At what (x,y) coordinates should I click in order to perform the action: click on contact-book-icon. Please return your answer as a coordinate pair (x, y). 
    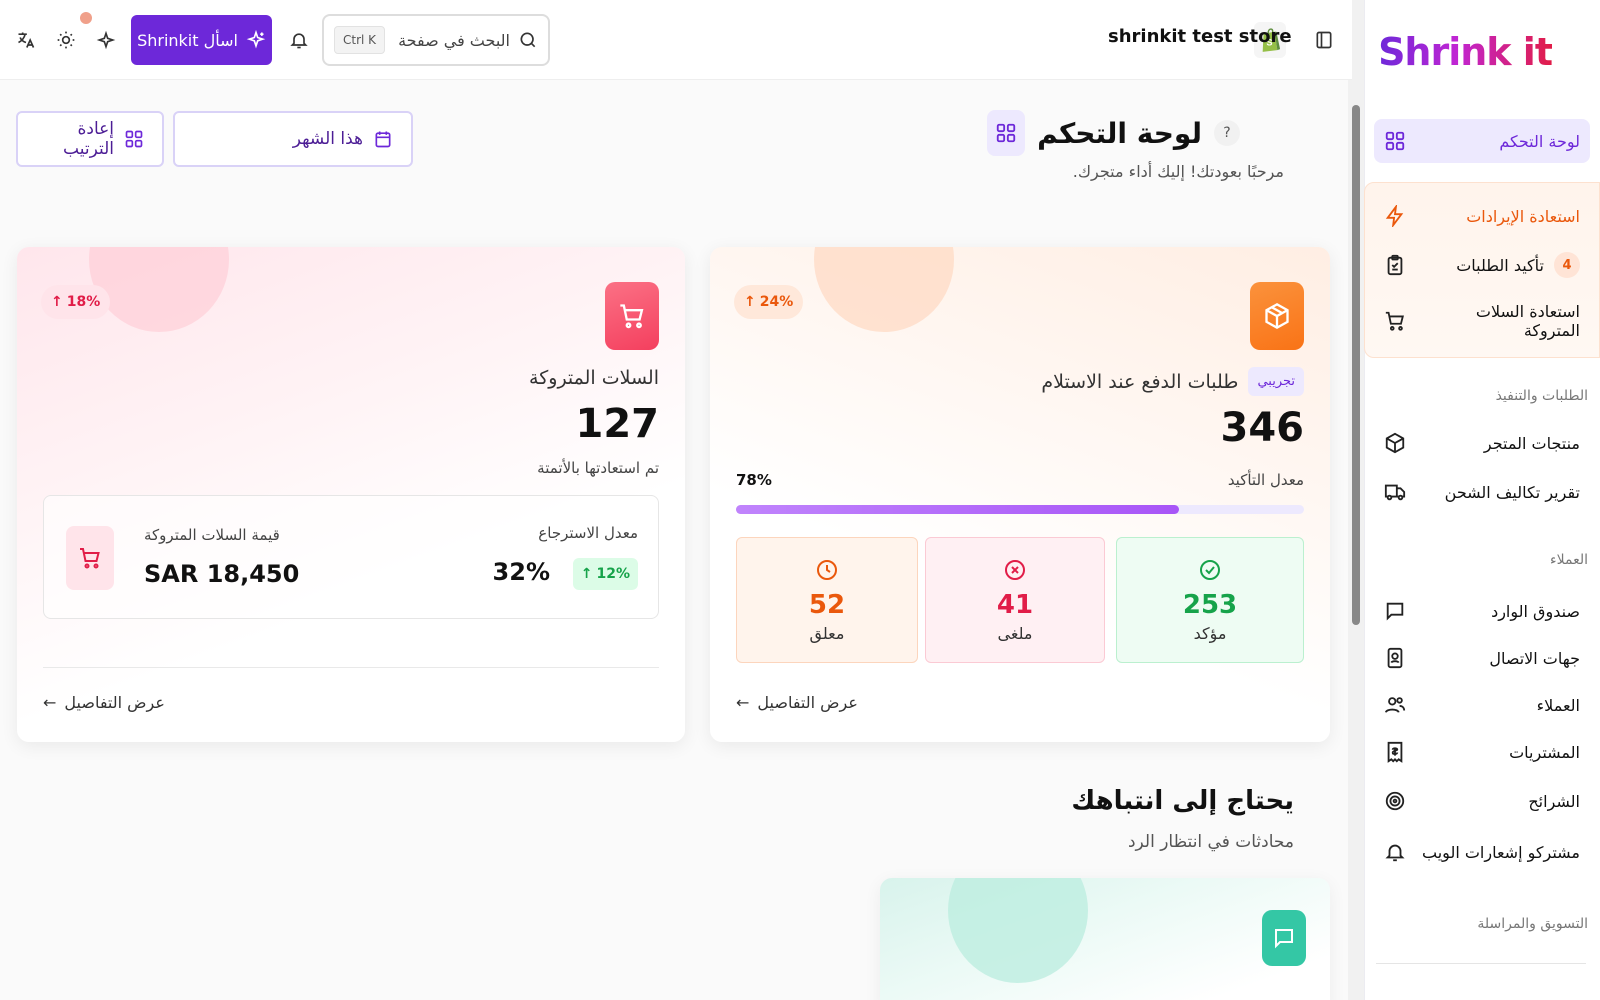
    Looking at the image, I should click on (1395, 658).